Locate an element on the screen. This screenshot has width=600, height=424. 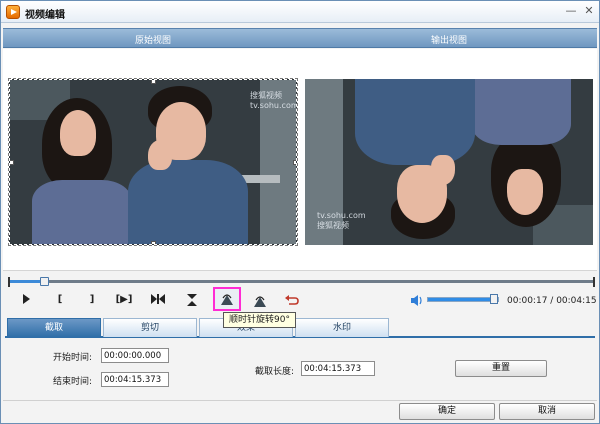
window-title: 视频编辑 is located at coordinates (45, 15).